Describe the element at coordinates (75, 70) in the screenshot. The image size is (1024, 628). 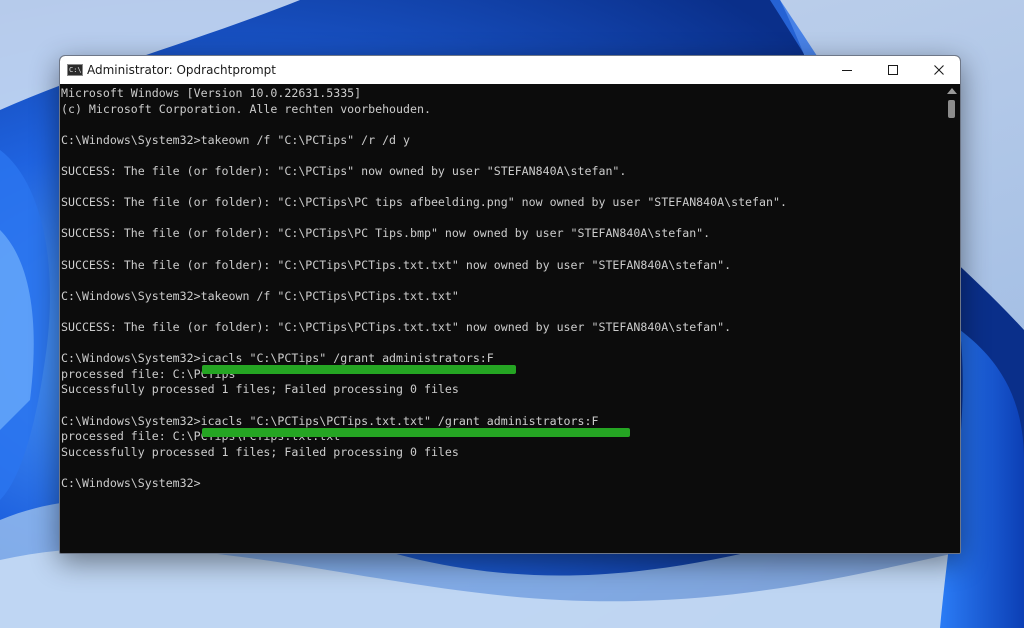
I see `cmd-icon: C:\` at that location.